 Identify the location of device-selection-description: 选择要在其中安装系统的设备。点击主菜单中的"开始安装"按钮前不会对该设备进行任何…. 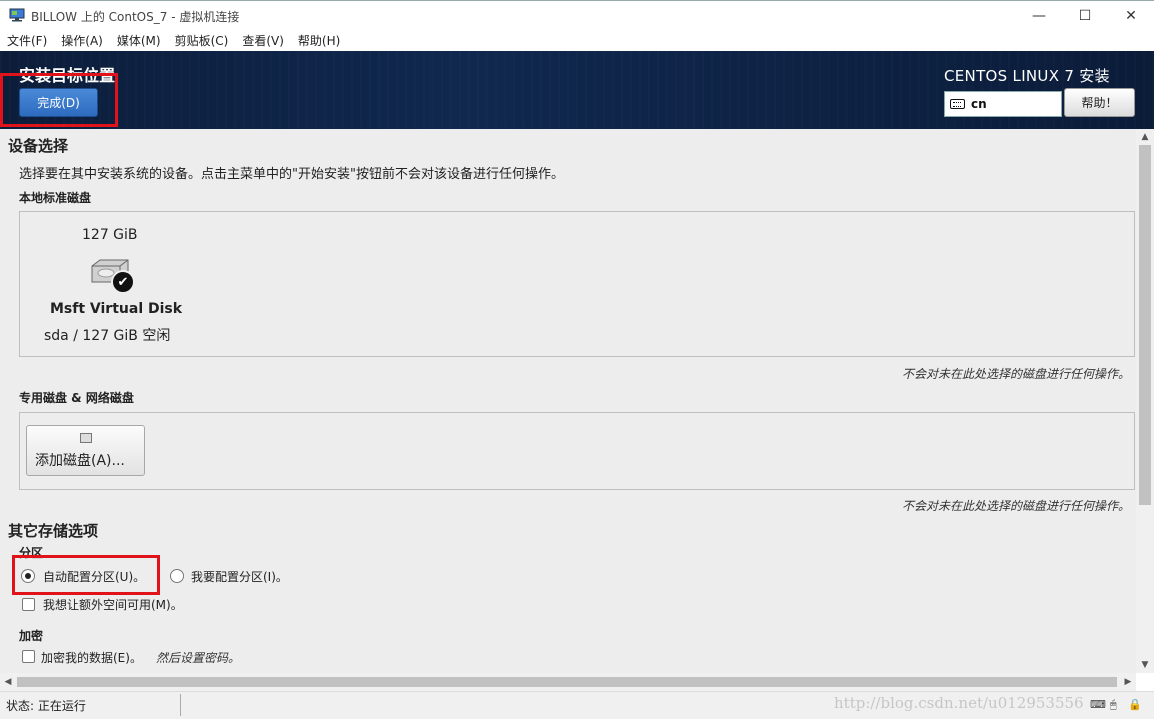
(291, 174).